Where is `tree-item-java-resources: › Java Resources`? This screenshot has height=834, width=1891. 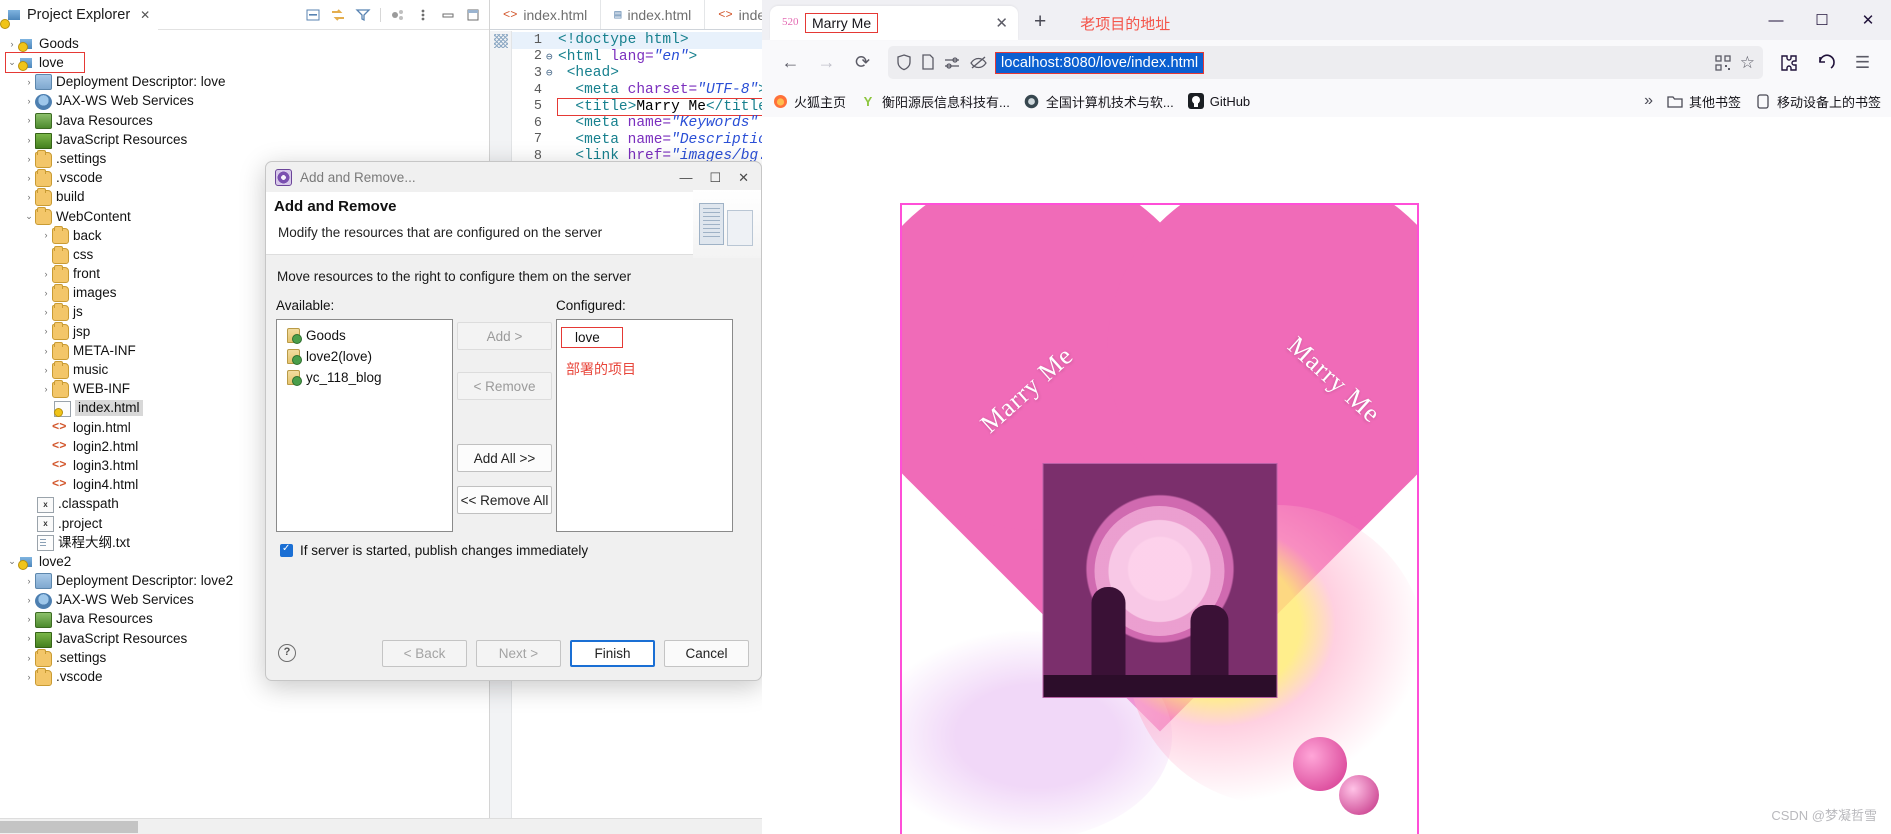 tree-item-java-resources: › Java Resources is located at coordinates (244, 120).